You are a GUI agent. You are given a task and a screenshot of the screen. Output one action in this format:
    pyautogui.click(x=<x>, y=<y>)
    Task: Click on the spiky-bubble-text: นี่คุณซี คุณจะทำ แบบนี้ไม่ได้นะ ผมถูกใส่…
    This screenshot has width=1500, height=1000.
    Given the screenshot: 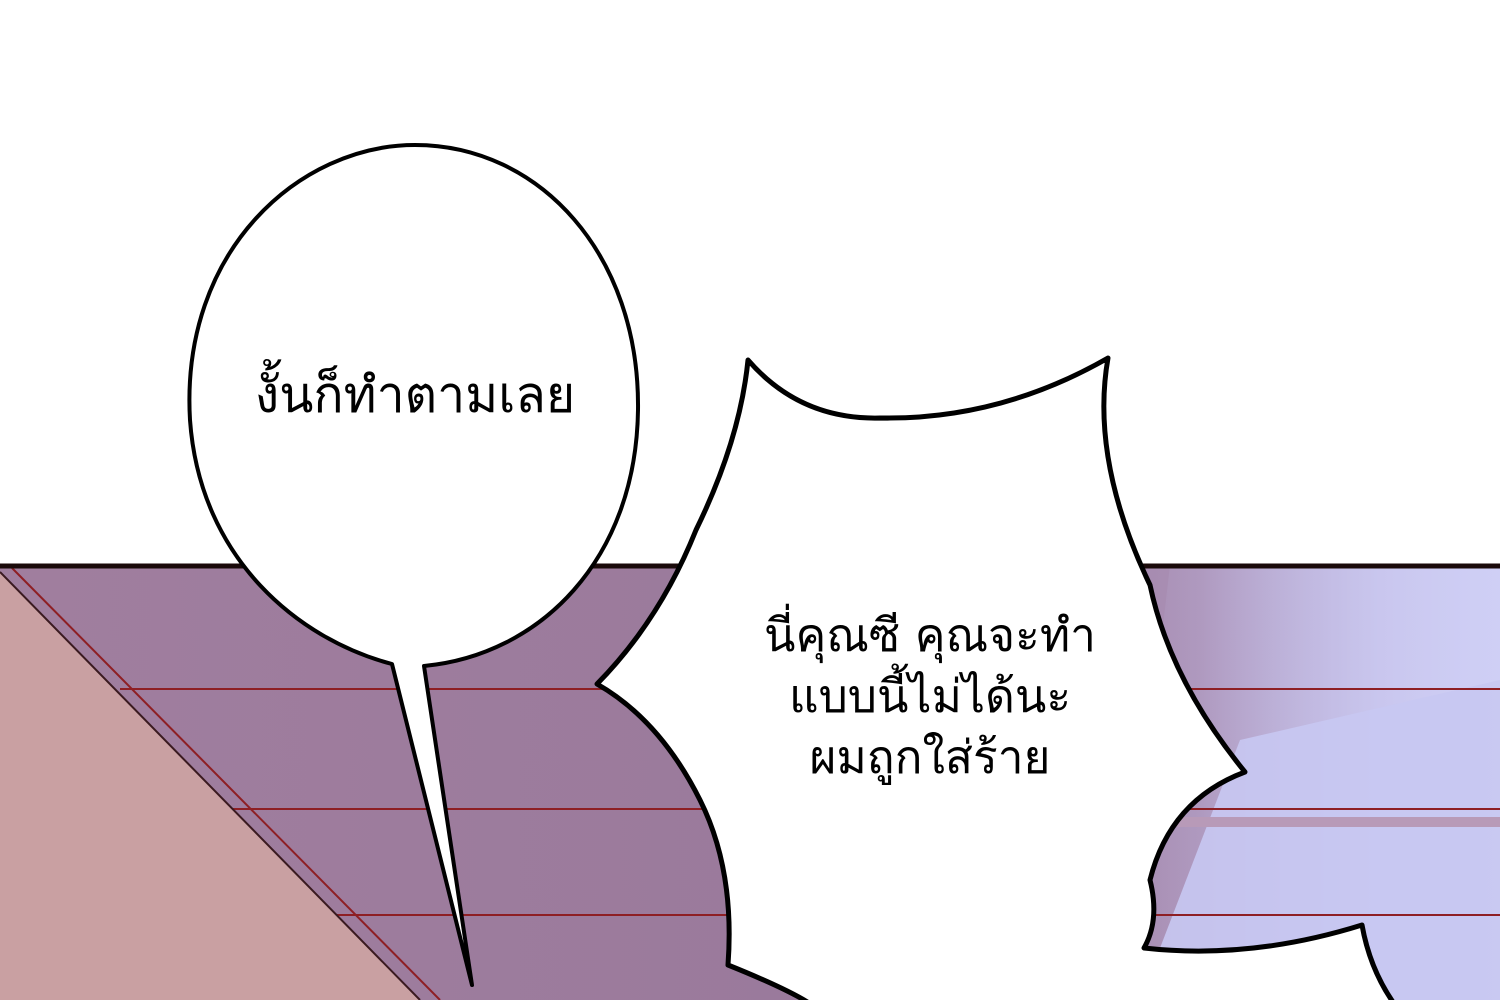 What is the action you would take?
    pyautogui.click(x=930, y=696)
    